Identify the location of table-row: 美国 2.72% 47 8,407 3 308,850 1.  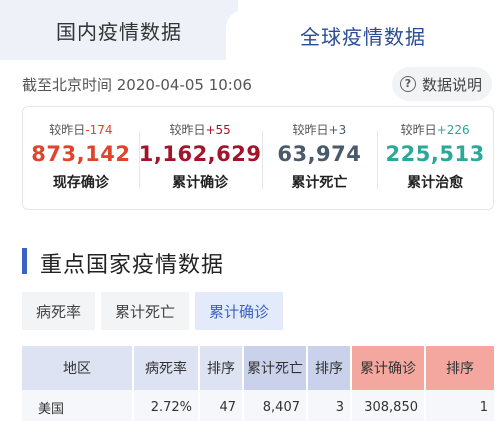
(258, 405).